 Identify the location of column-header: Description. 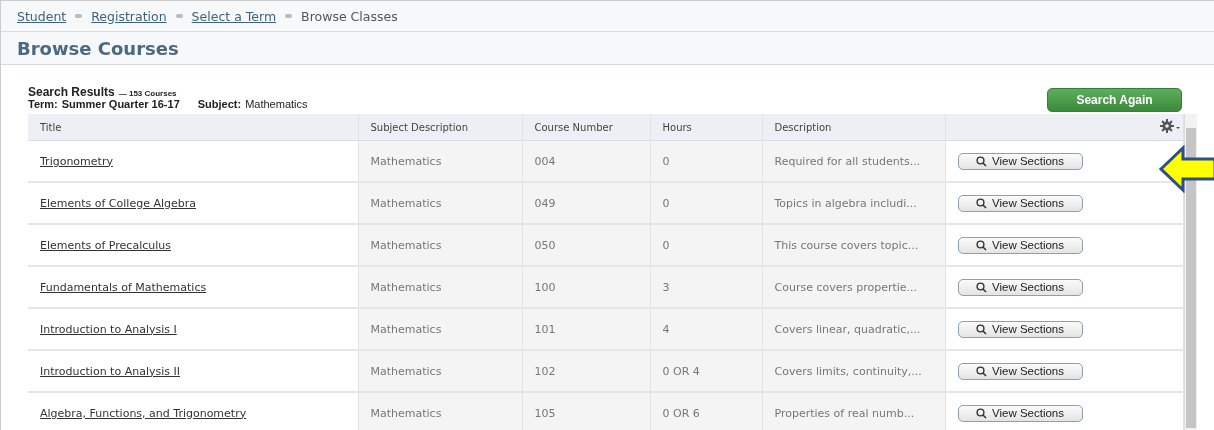
(853, 127).